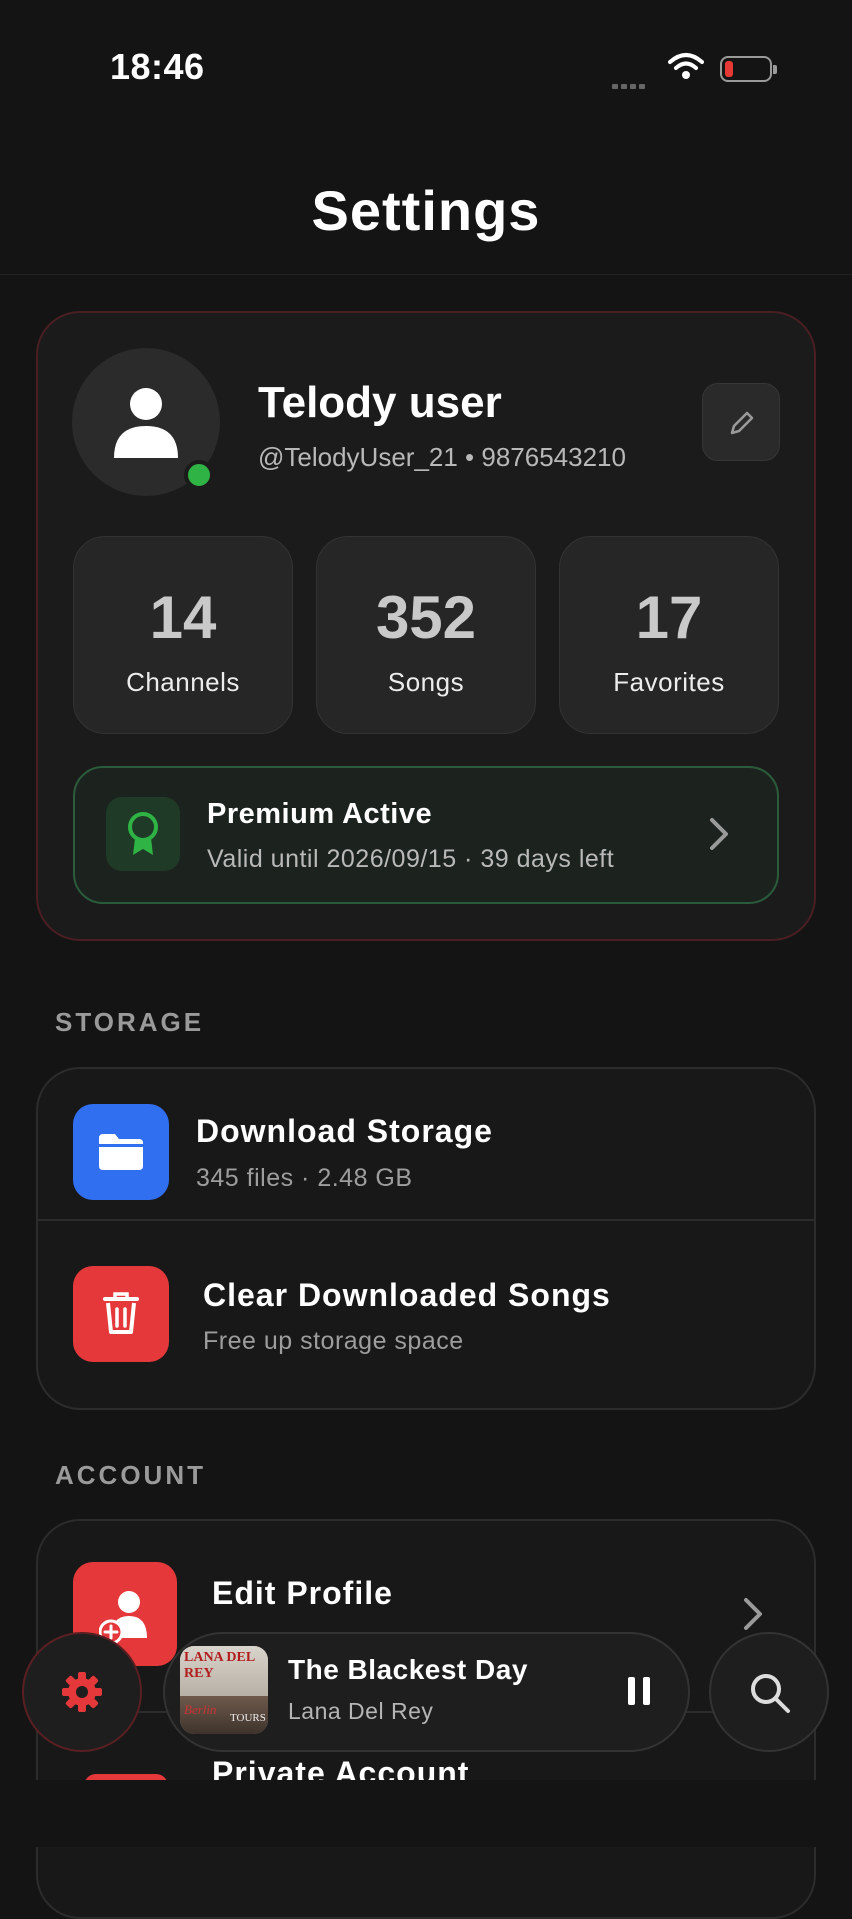  I want to click on clear-downloads-title: Clear Downloaded Songs, so click(407, 1295).